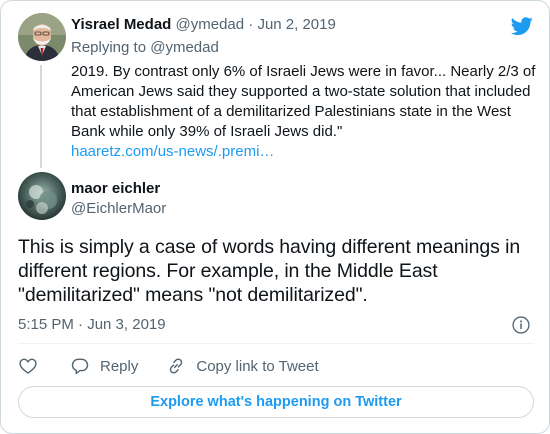 The height and width of the screenshot is (434, 550). Describe the element at coordinates (176, 366) in the screenshot. I see `link-icon` at that location.